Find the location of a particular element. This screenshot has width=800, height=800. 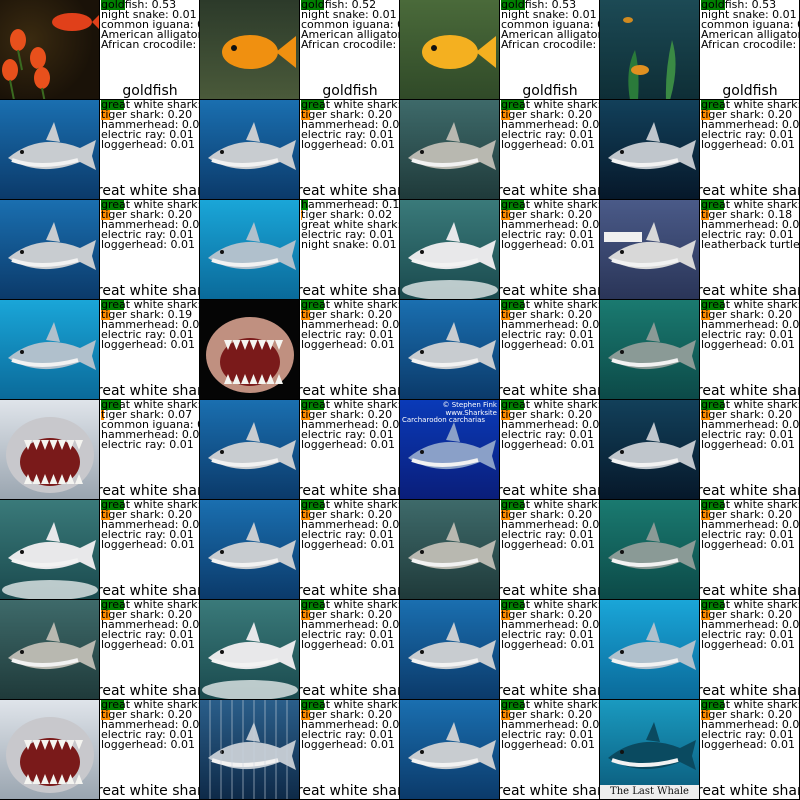

prediction-text: African crocodile: 0.01 is located at coordinates (150, 44).